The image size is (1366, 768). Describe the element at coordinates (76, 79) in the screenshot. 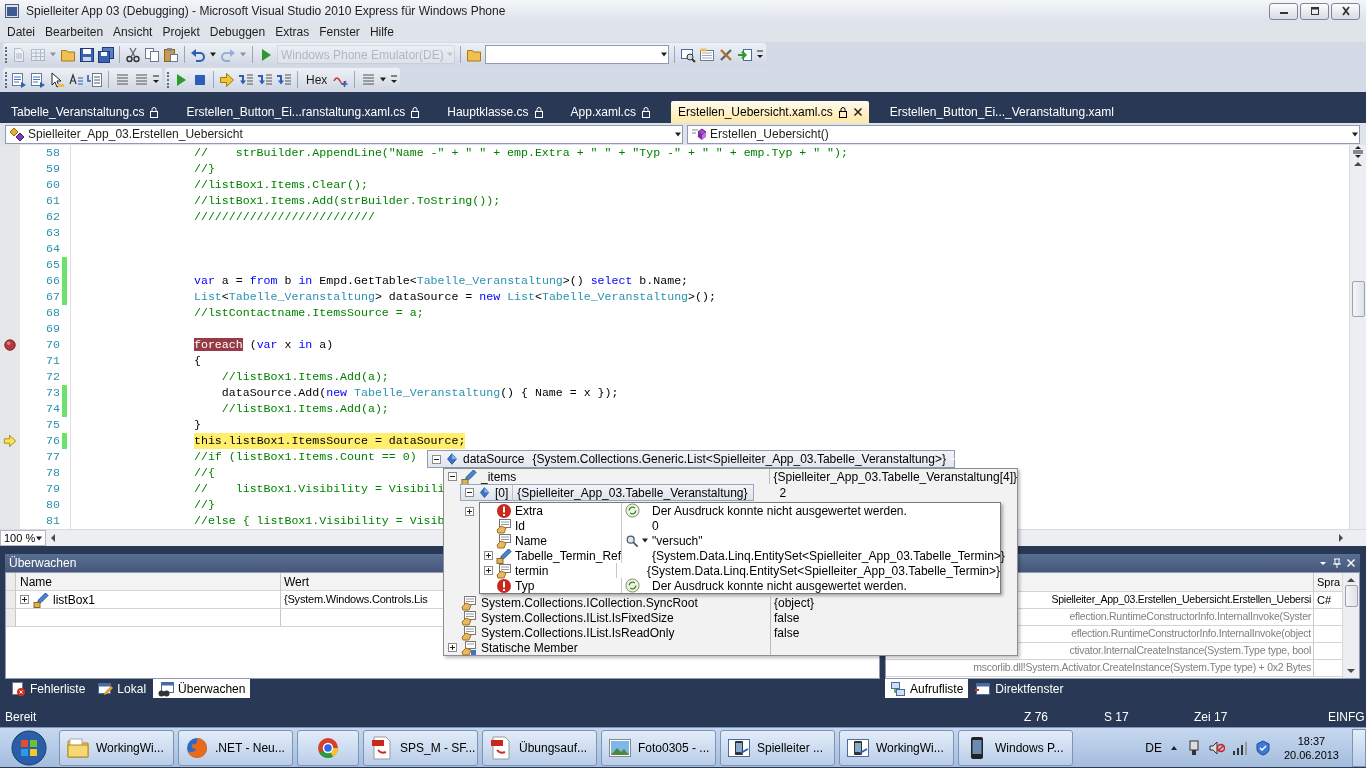

I see `text-lines-icon` at that location.